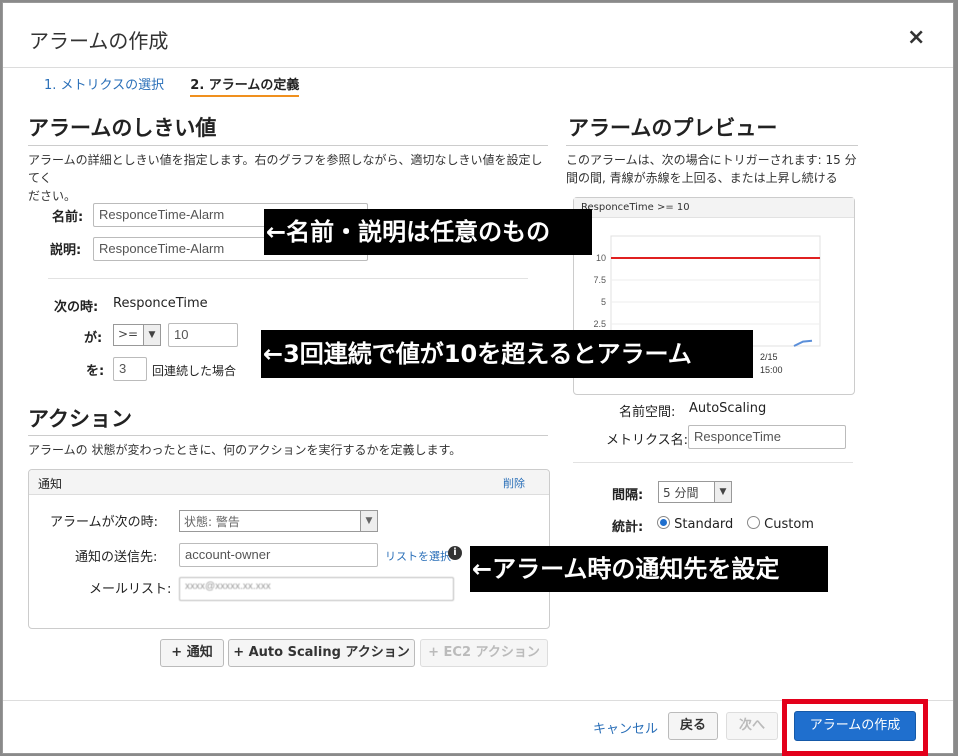 The width and height of the screenshot is (958, 756). I want to click on y-tick-label: 7.5, so click(599, 280).